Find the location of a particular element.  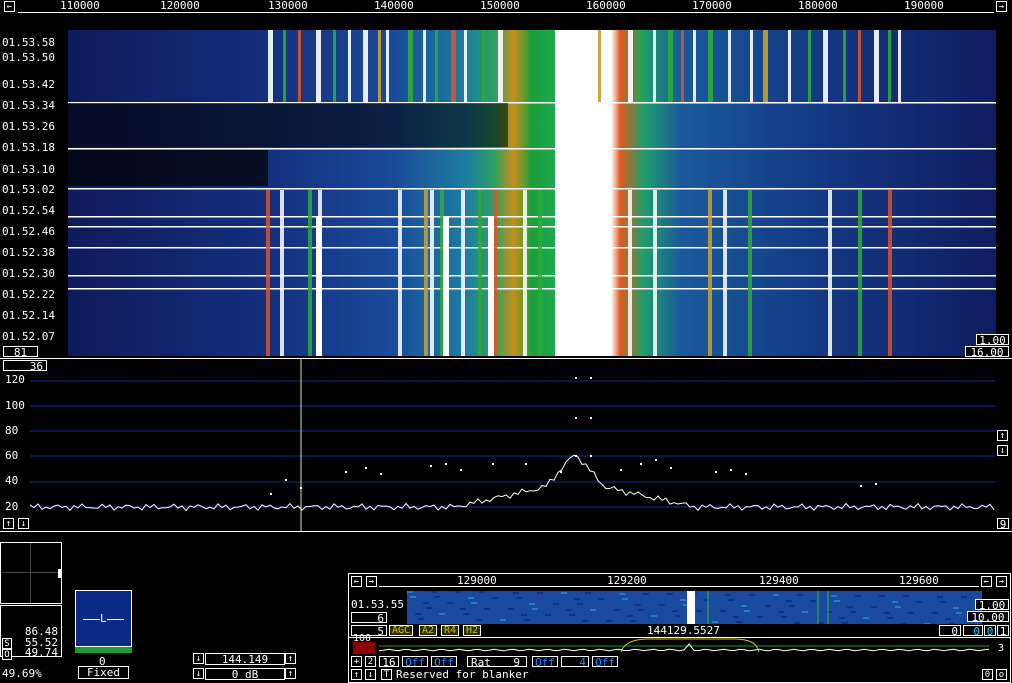

row-b-down-button: ↓ is located at coordinates (370, 674).